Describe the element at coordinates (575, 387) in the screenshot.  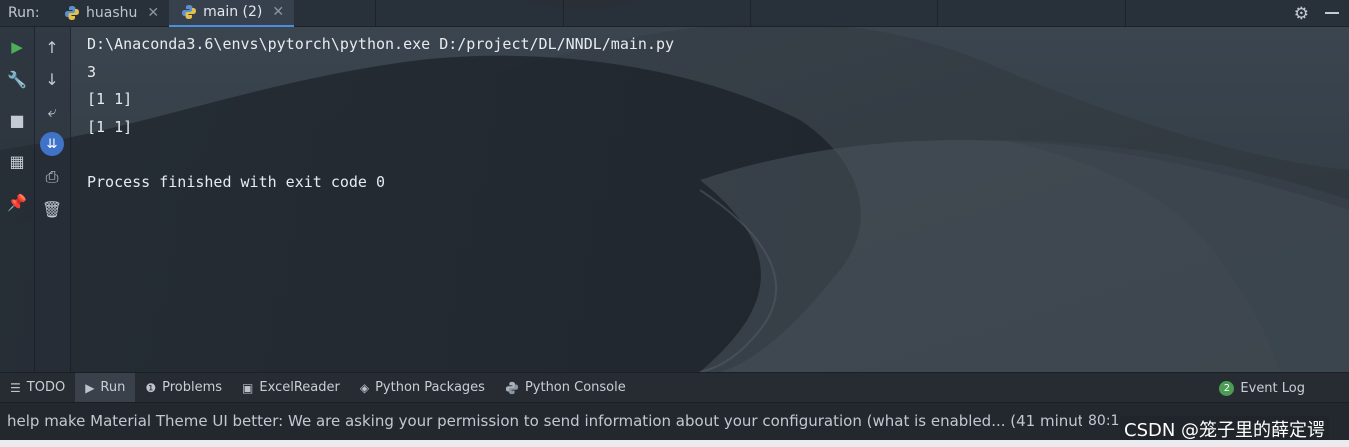
I see `python-console-label: Python Console` at that location.